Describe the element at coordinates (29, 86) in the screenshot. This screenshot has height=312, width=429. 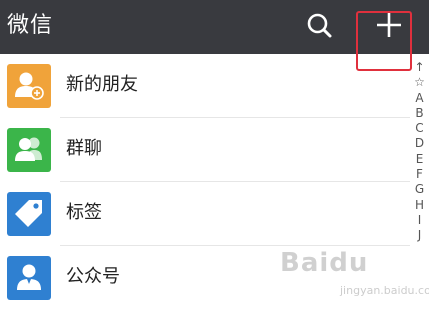
I see `add-friend-icon` at that location.